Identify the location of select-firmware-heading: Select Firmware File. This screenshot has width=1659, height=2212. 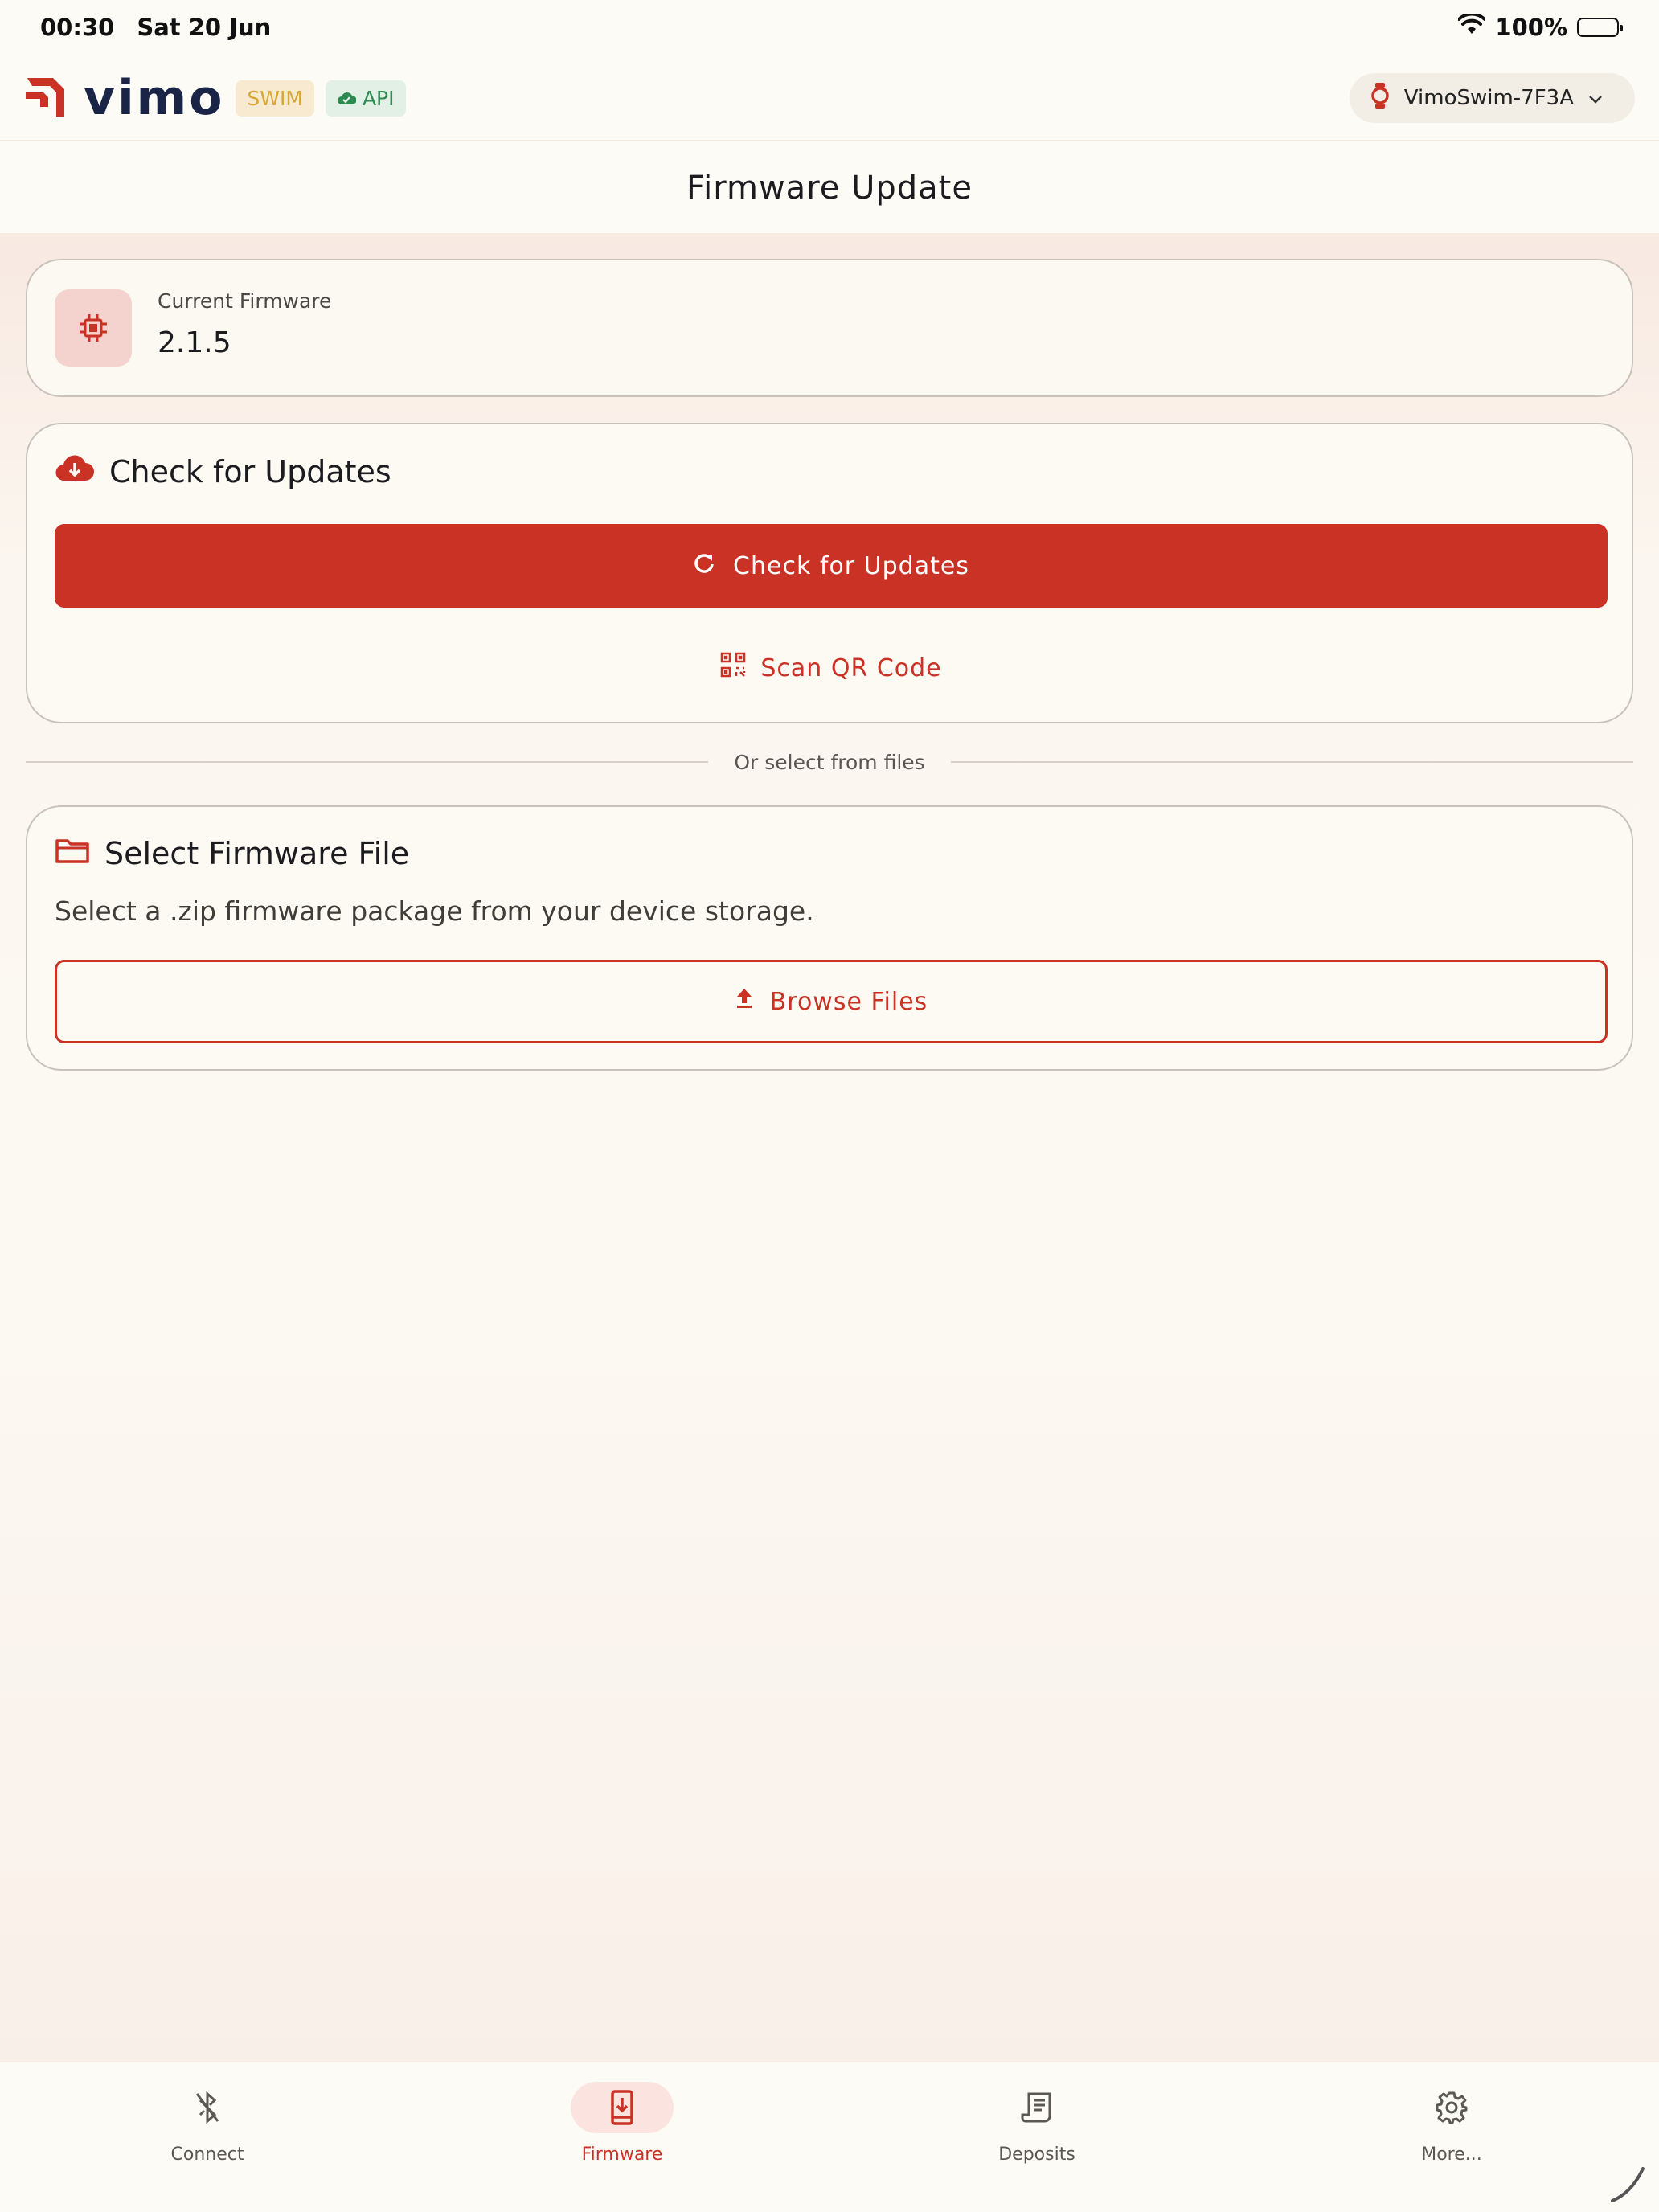
(232, 853).